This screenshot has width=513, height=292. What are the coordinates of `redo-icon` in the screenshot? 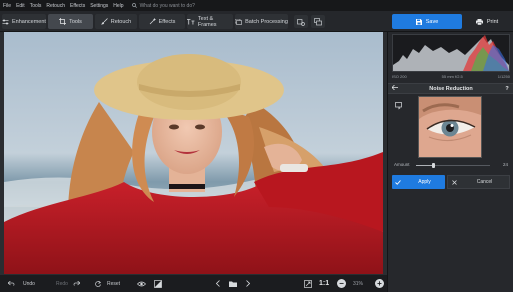 It's located at (76, 283).